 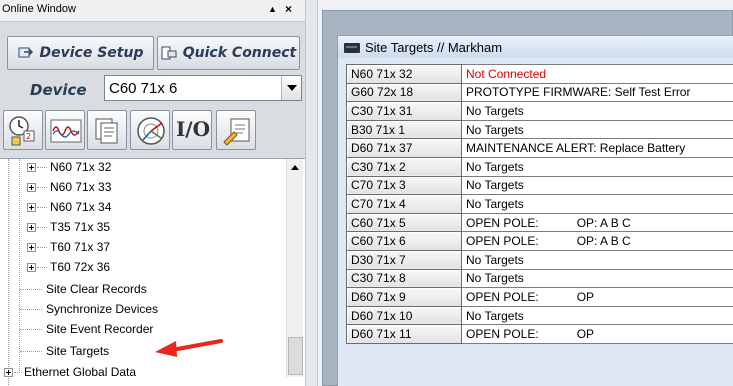 What do you see at coordinates (272, 9) in the screenshot?
I see `pane-pin-icon: ▲` at bounding box center [272, 9].